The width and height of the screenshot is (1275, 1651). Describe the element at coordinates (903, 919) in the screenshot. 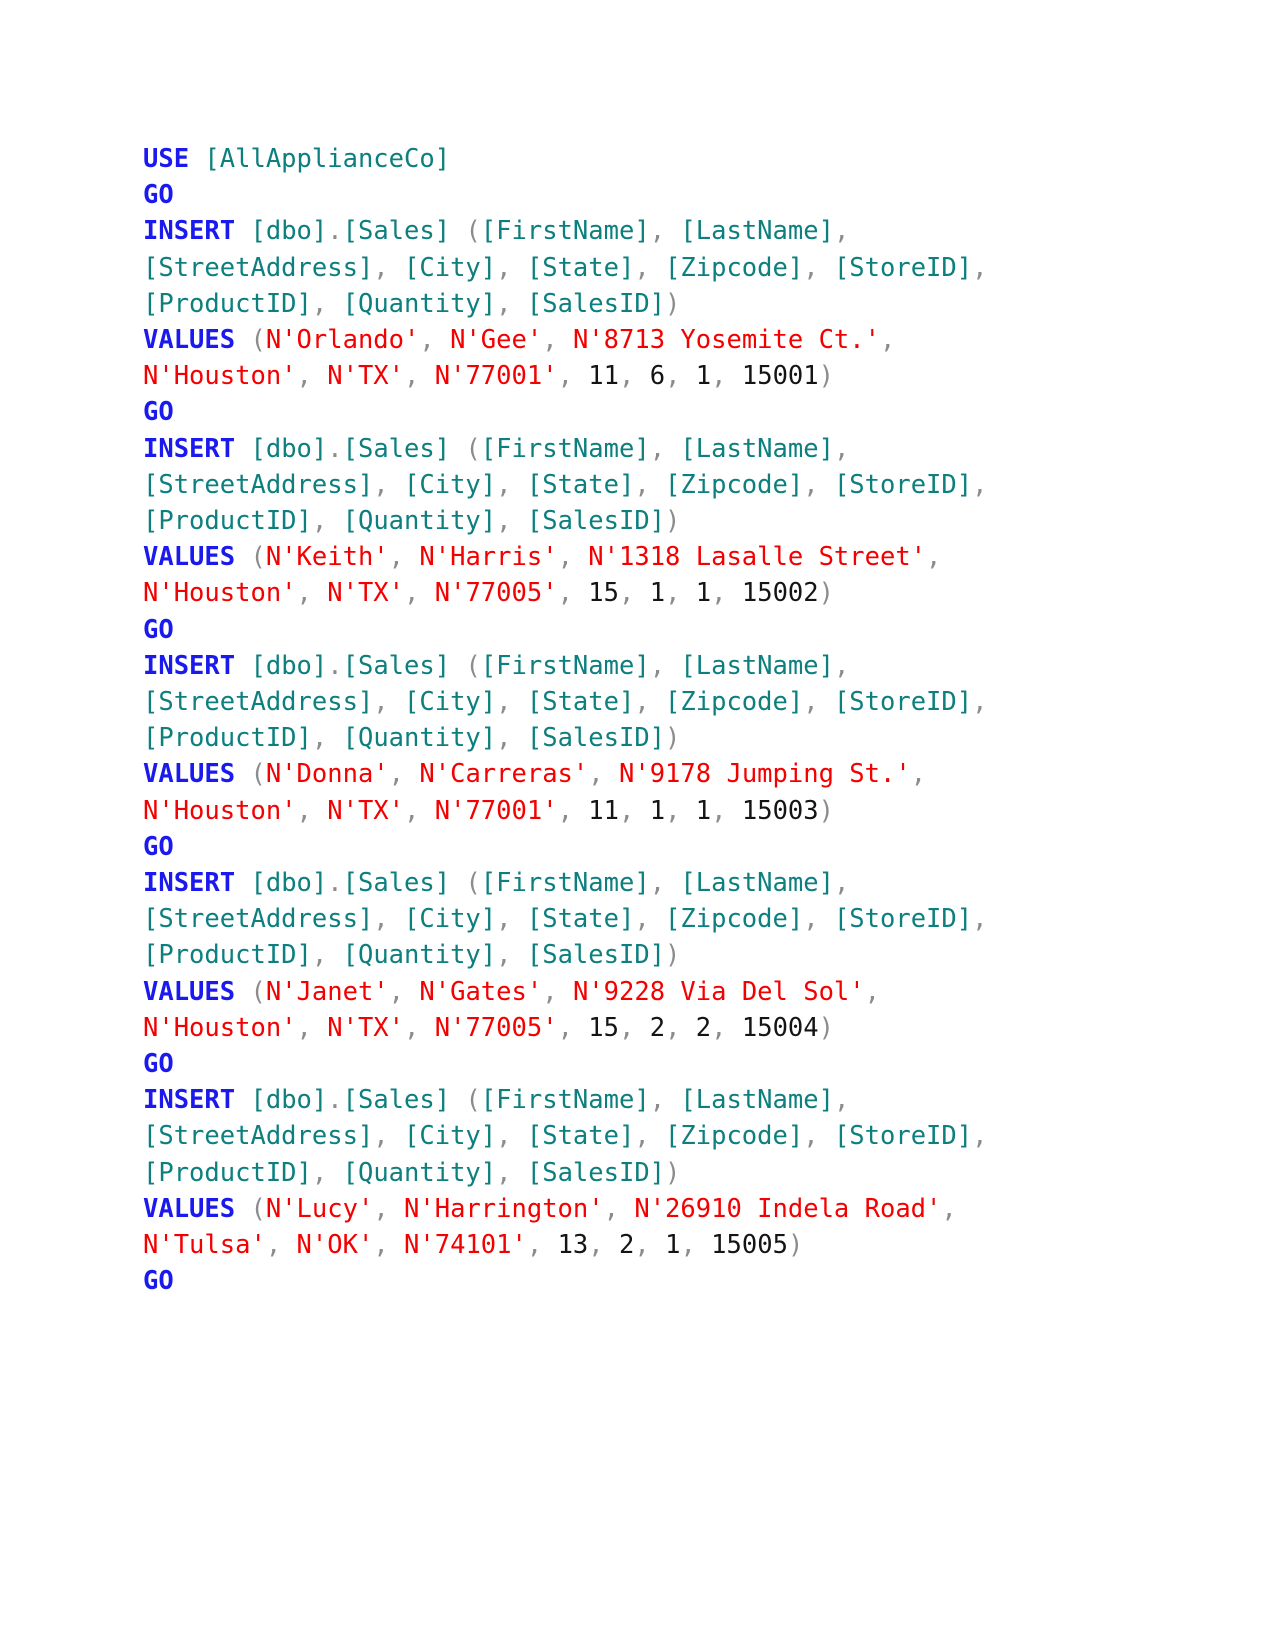

I see `column-identifier: [StoreID]` at that location.